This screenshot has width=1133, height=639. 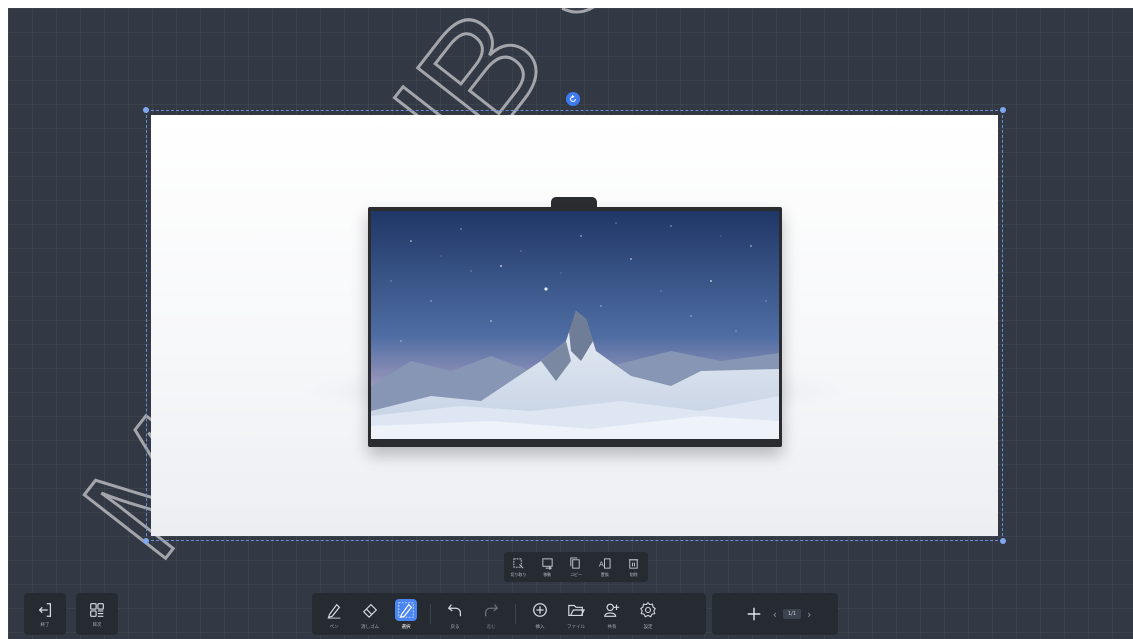 I want to click on undo-icon, so click(x=454, y=609).